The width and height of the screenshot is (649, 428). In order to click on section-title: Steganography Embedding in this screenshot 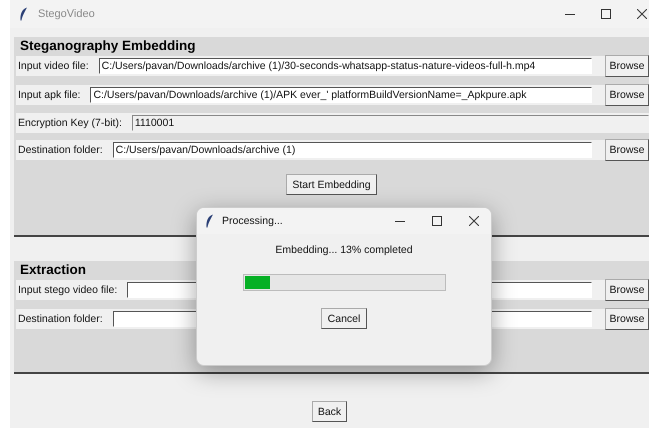, I will do `click(107, 45)`.